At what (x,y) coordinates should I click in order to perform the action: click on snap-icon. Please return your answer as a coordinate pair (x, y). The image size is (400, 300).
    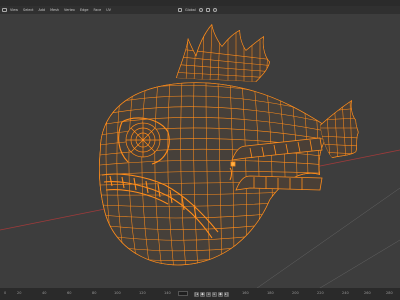
    Looking at the image, I should click on (207, 10).